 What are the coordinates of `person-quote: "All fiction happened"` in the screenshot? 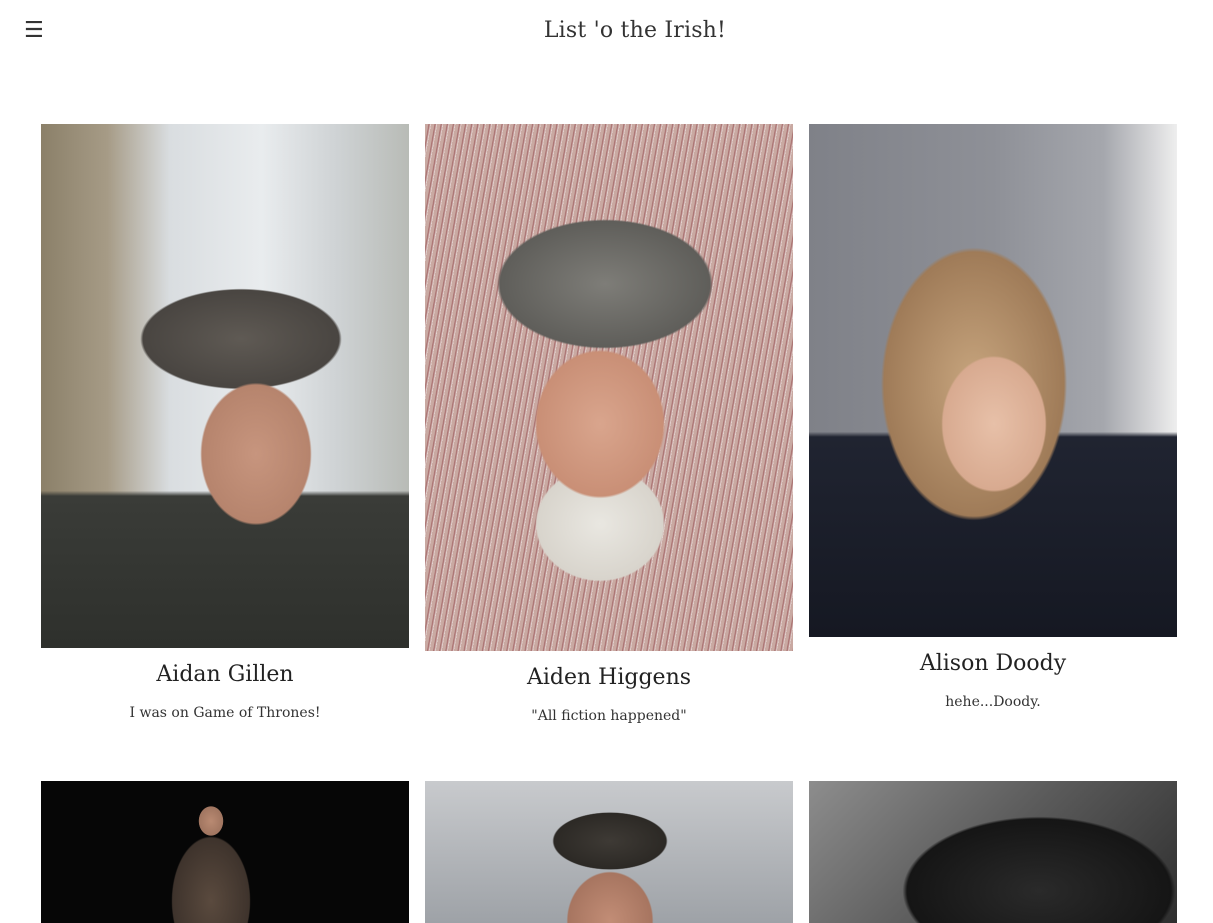 It's located at (609, 716).